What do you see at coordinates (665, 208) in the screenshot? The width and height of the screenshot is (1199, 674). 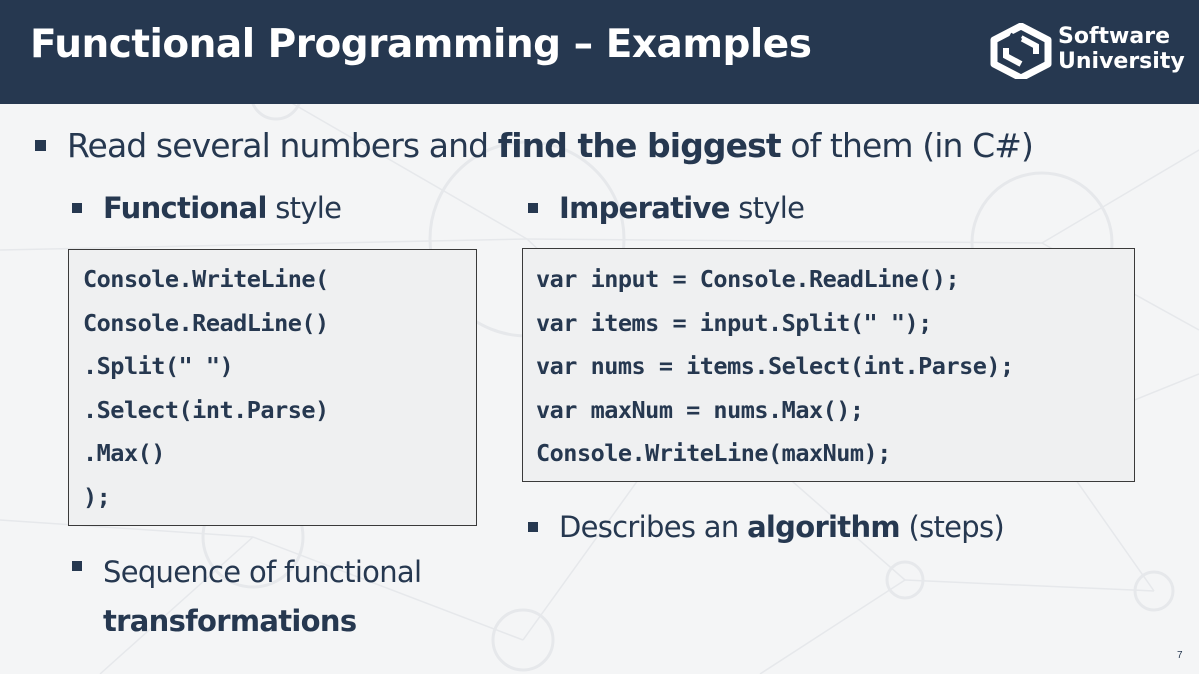 I see `imperative-heading: Imperative style` at bounding box center [665, 208].